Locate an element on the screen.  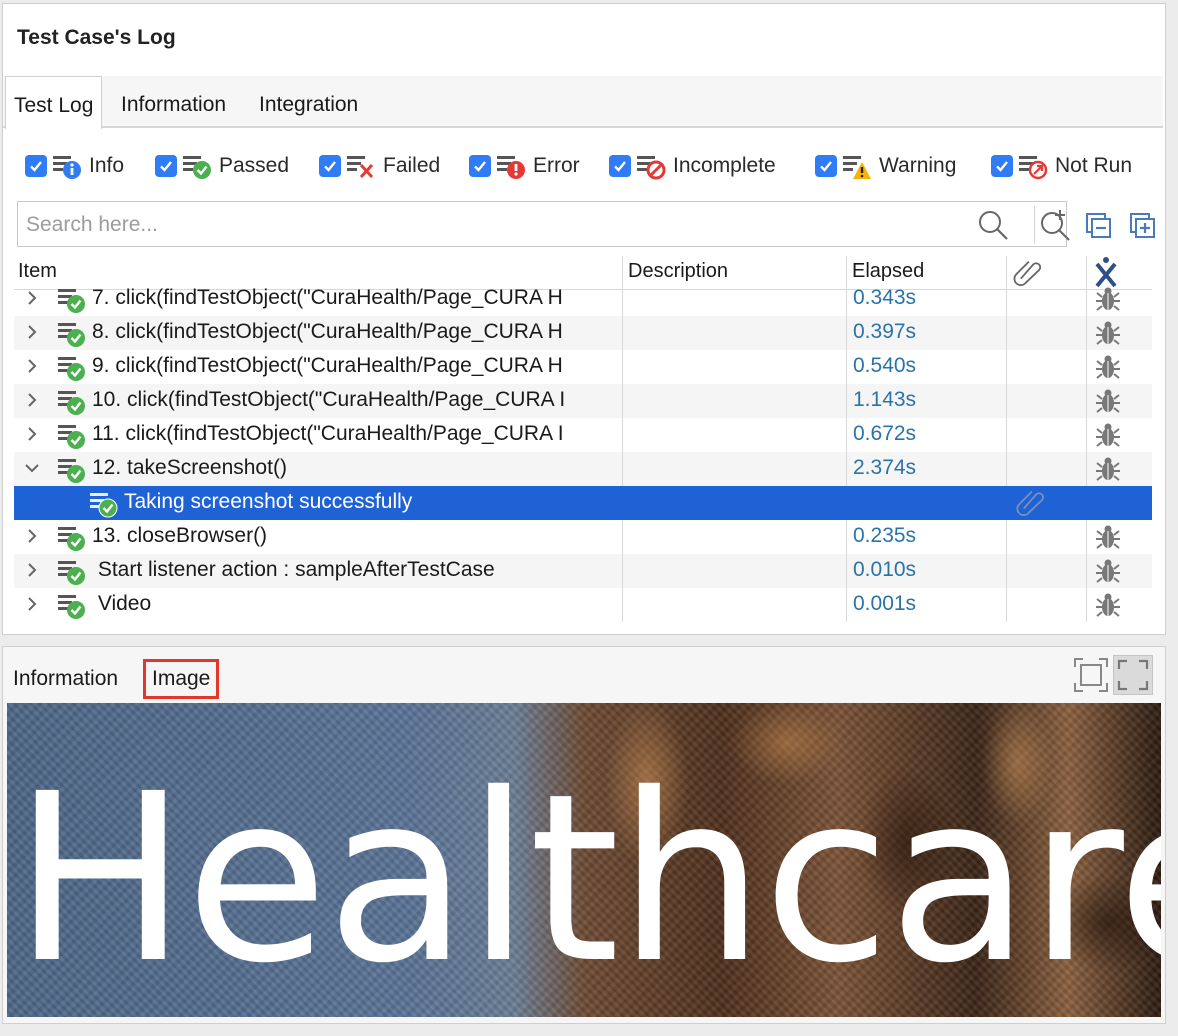
table-row: 12. takeScreenshot() 2.374s is located at coordinates (583, 469).